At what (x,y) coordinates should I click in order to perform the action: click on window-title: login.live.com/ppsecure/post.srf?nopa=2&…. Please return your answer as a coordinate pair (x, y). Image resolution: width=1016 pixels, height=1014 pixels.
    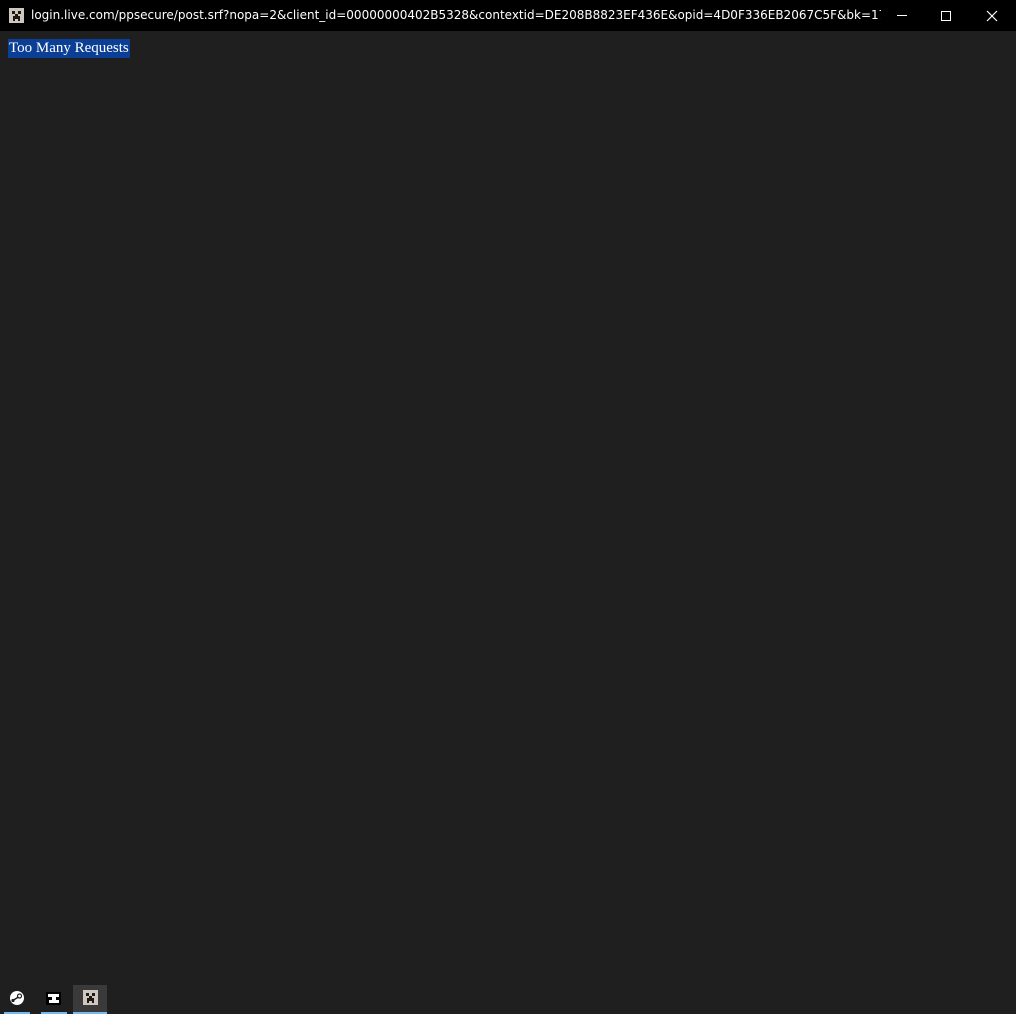
    Looking at the image, I should click on (456, 15).